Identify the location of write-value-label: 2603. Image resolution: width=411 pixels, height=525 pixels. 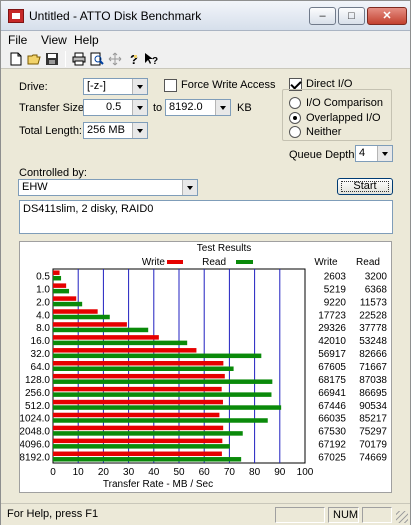
(335, 276).